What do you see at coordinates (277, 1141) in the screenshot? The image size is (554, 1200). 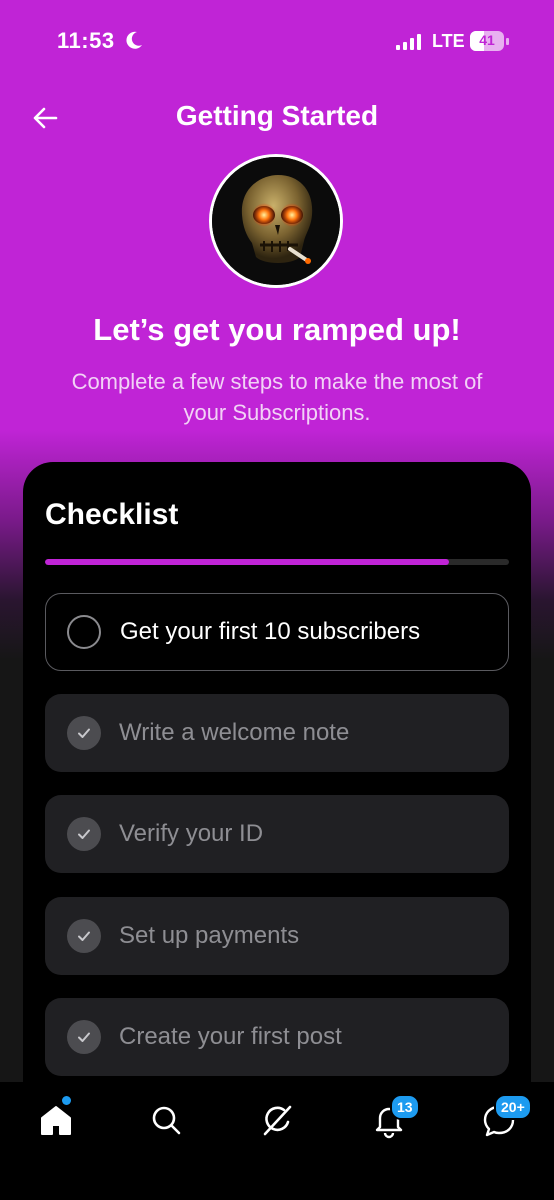 I see `bottom-nav: 13 20+` at bounding box center [277, 1141].